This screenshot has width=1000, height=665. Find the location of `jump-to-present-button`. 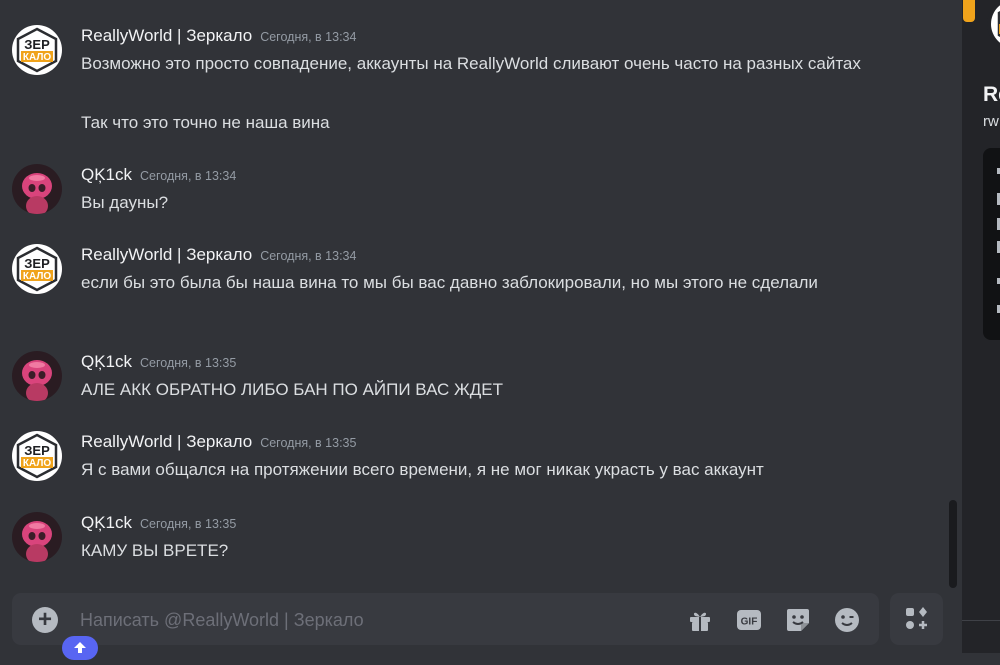

jump-to-present-button is located at coordinates (80, 648).